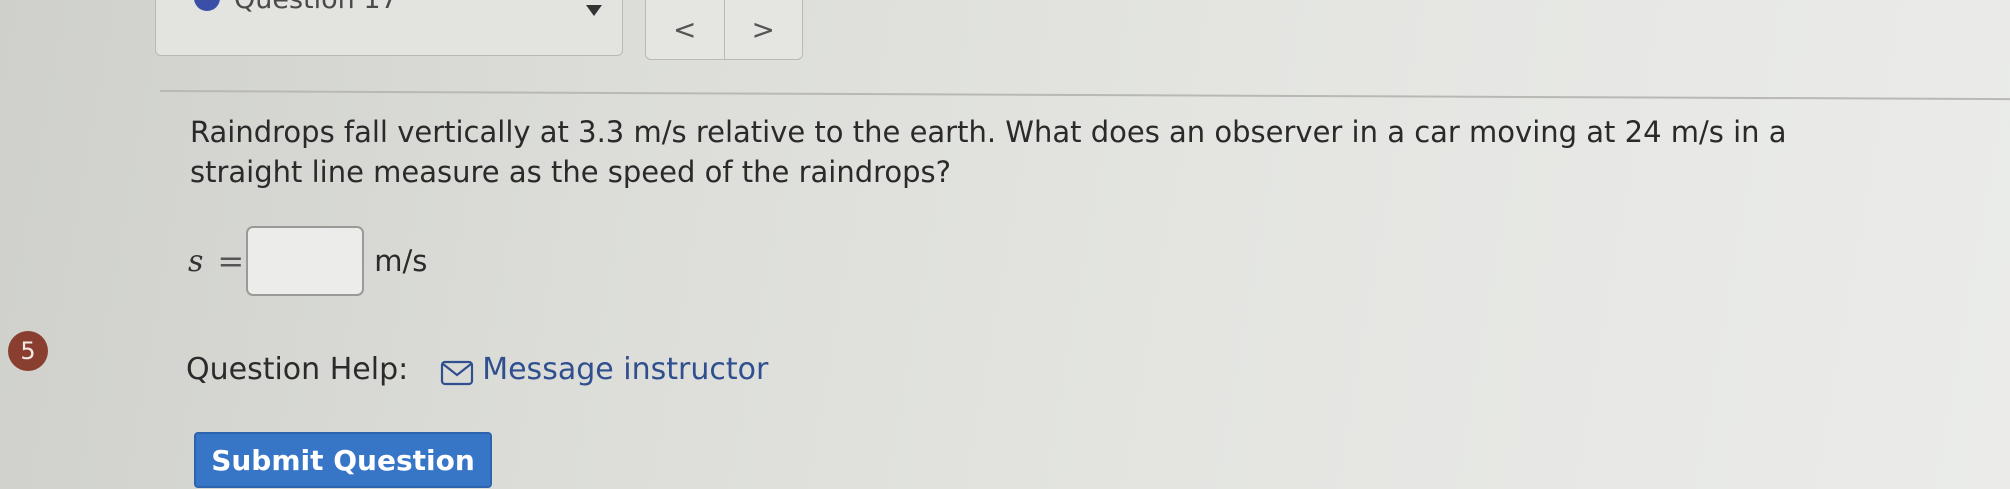  I want to click on envelope-icon, so click(457, 372).